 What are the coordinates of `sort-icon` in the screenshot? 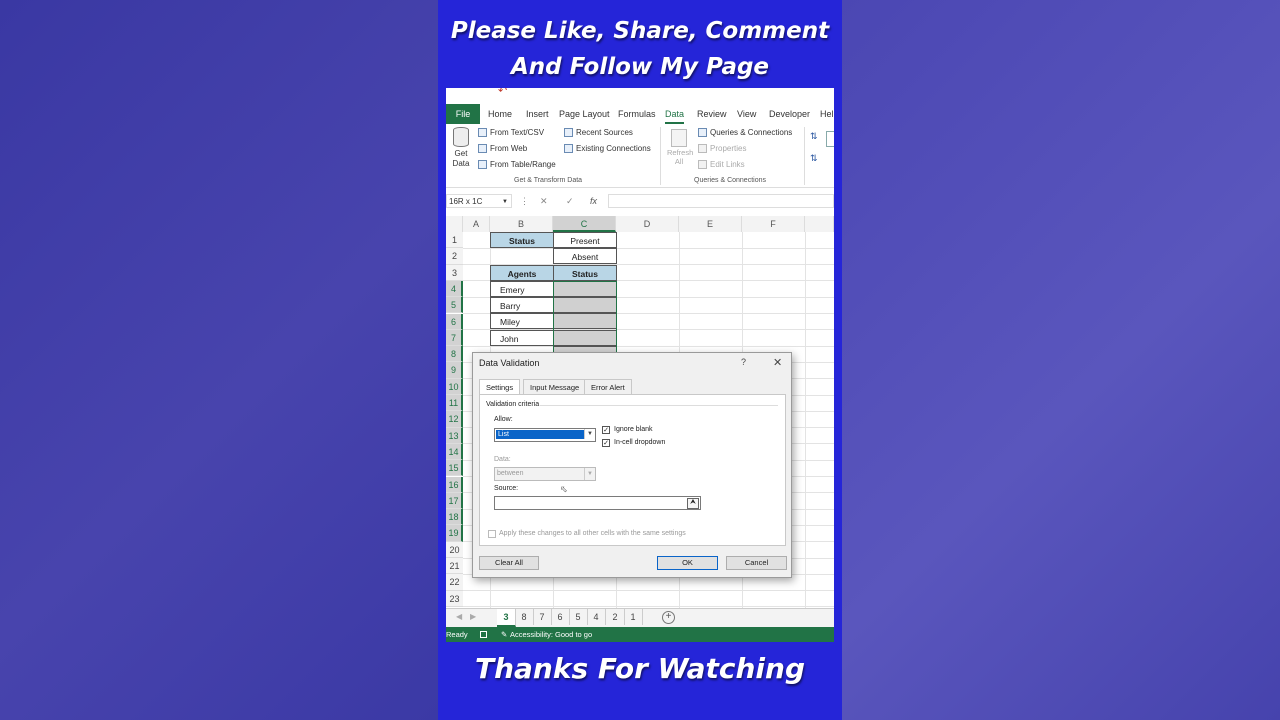 It's located at (830, 139).